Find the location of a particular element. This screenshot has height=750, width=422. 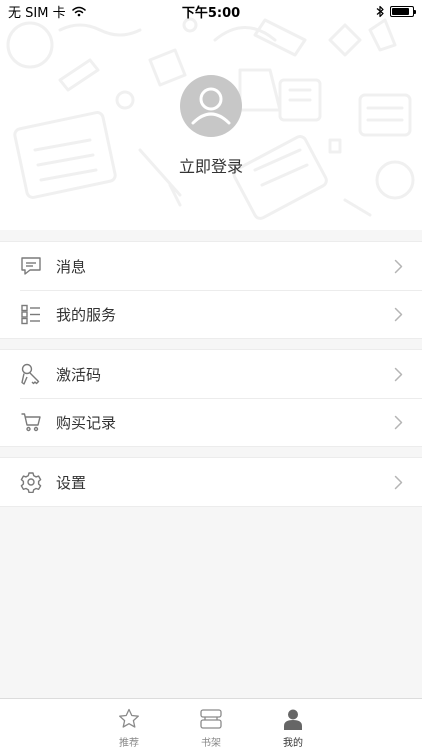

battery-level is located at coordinates (400, 11).